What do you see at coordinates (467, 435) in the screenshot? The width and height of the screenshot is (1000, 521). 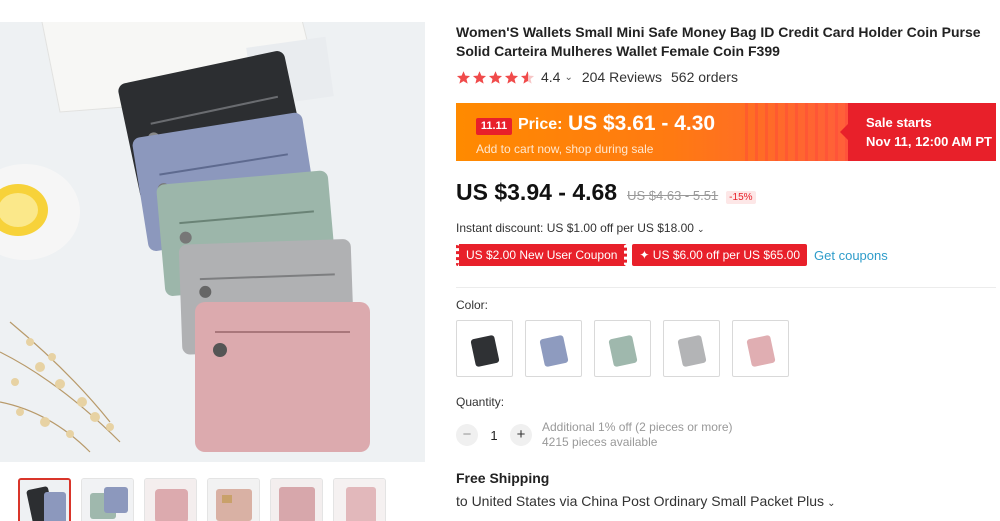 I see `decrease-quantity-button: −` at bounding box center [467, 435].